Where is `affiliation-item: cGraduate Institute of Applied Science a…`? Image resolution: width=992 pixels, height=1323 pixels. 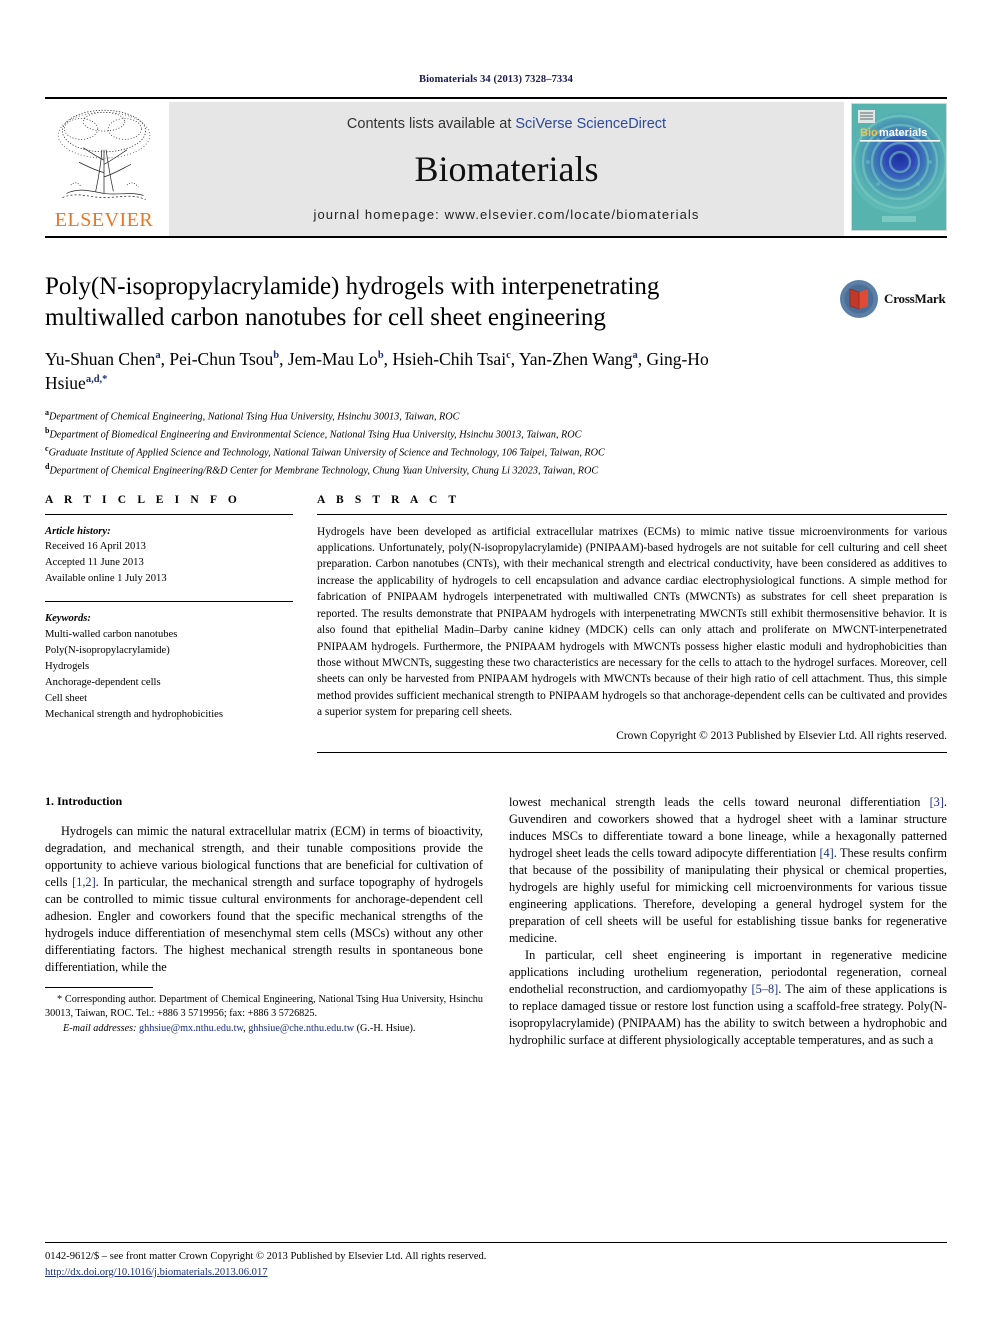 affiliation-item: cGraduate Institute of Applied Science a… is located at coordinates (496, 452).